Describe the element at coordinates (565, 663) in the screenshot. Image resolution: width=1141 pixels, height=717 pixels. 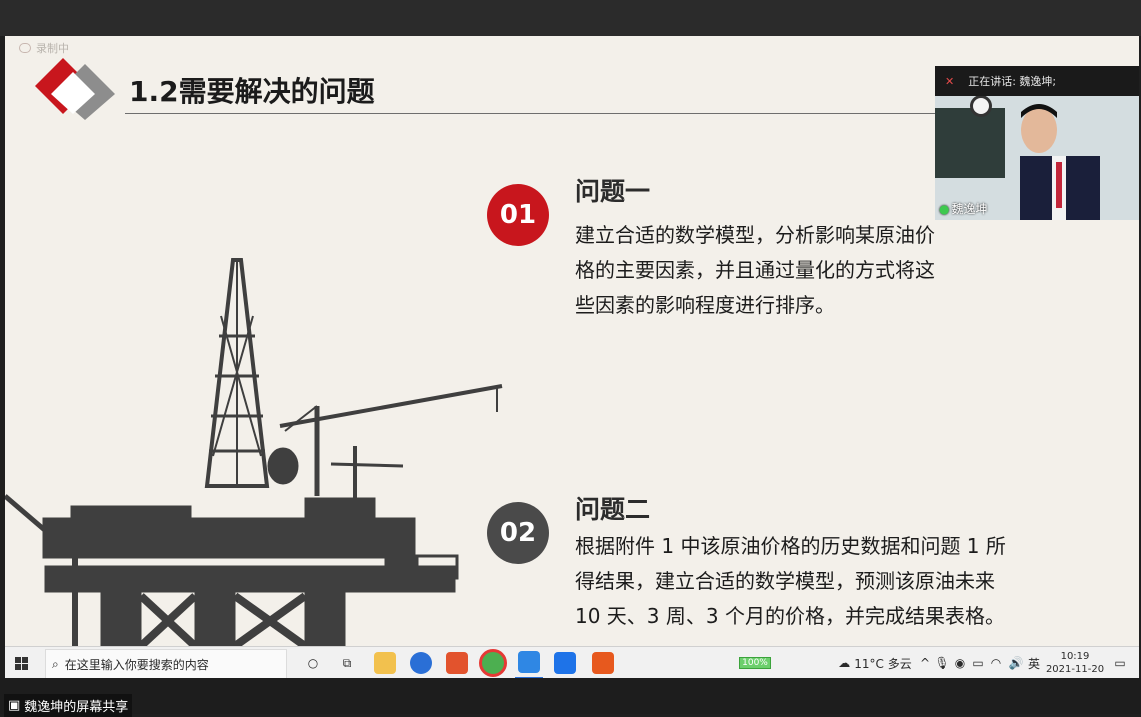
I see `tencent-meeting-icon` at that location.